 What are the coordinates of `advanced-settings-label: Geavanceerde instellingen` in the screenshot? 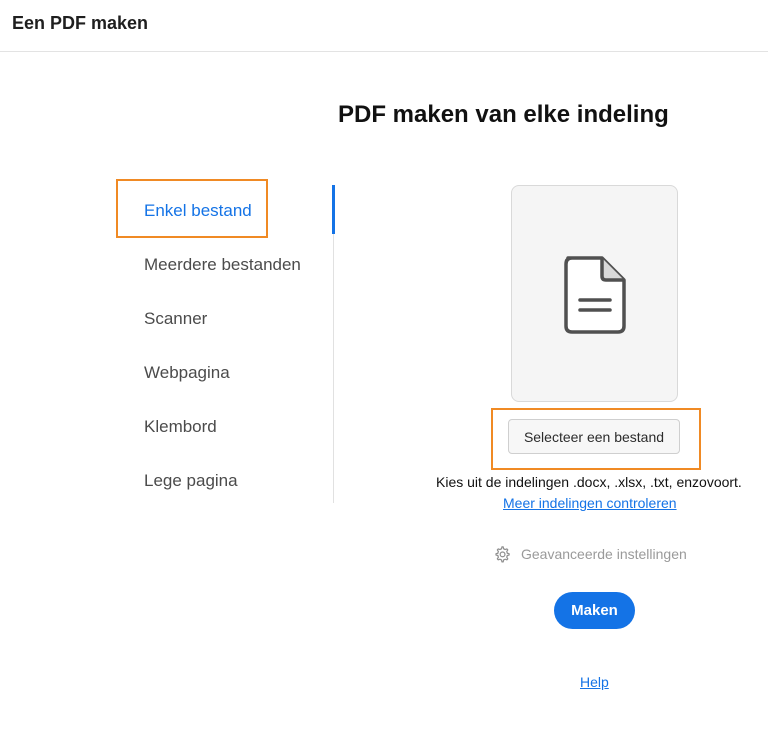 It's located at (604, 554).